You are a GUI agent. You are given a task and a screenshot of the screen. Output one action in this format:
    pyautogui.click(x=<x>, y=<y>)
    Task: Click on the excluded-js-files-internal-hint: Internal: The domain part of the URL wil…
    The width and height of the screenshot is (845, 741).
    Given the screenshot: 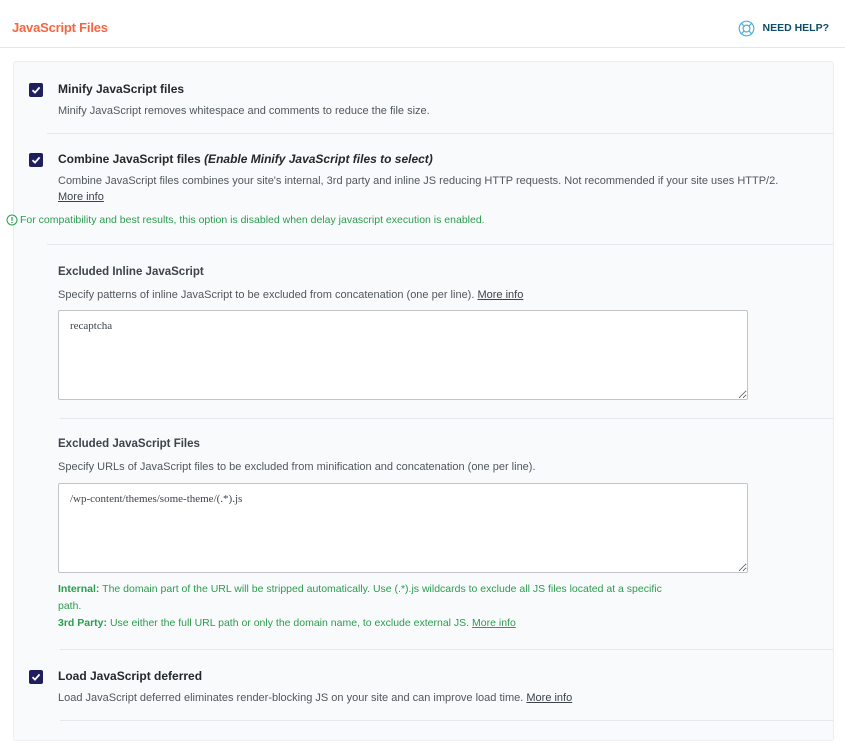 What is the action you would take?
    pyautogui.click(x=360, y=589)
    